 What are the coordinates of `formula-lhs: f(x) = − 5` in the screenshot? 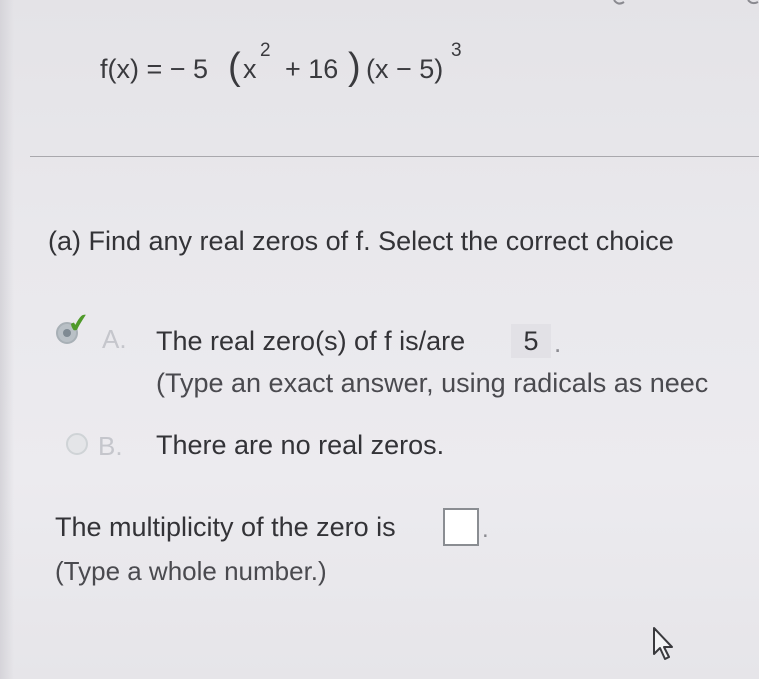 It's located at (154, 69).